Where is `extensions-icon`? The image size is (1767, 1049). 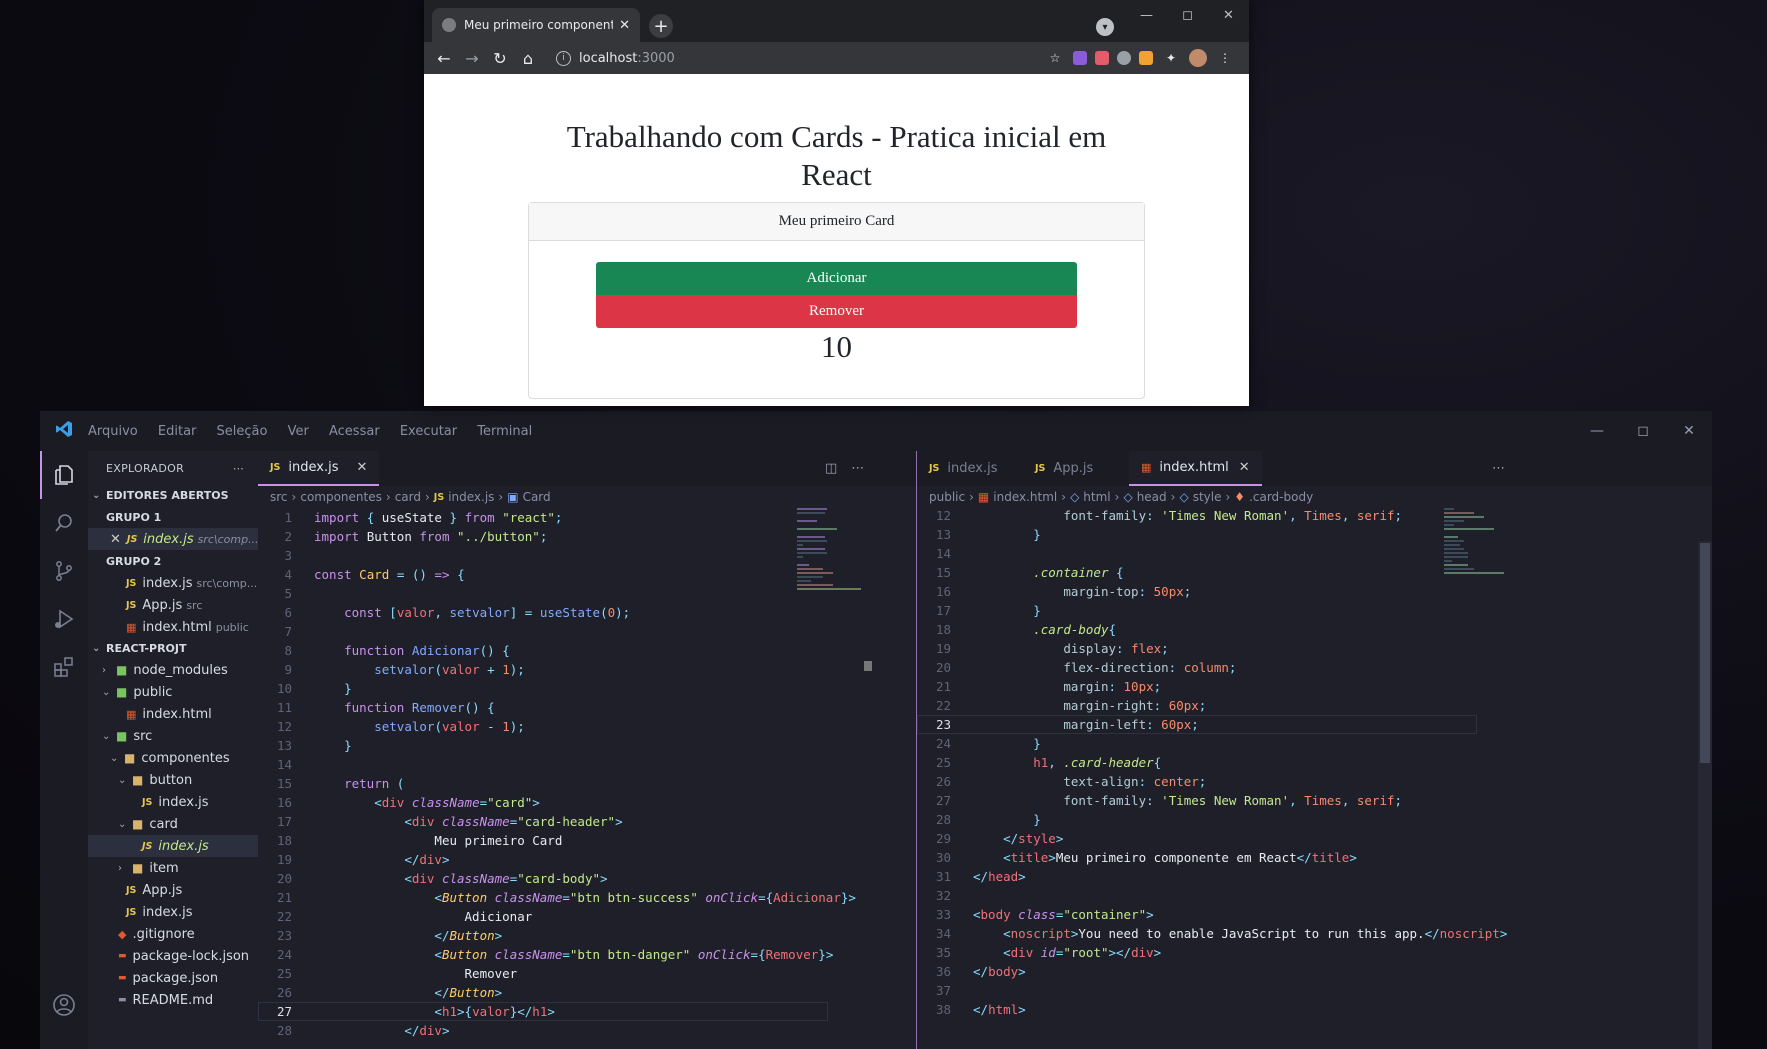 extensions-icon is located at coordinates (64, 667).